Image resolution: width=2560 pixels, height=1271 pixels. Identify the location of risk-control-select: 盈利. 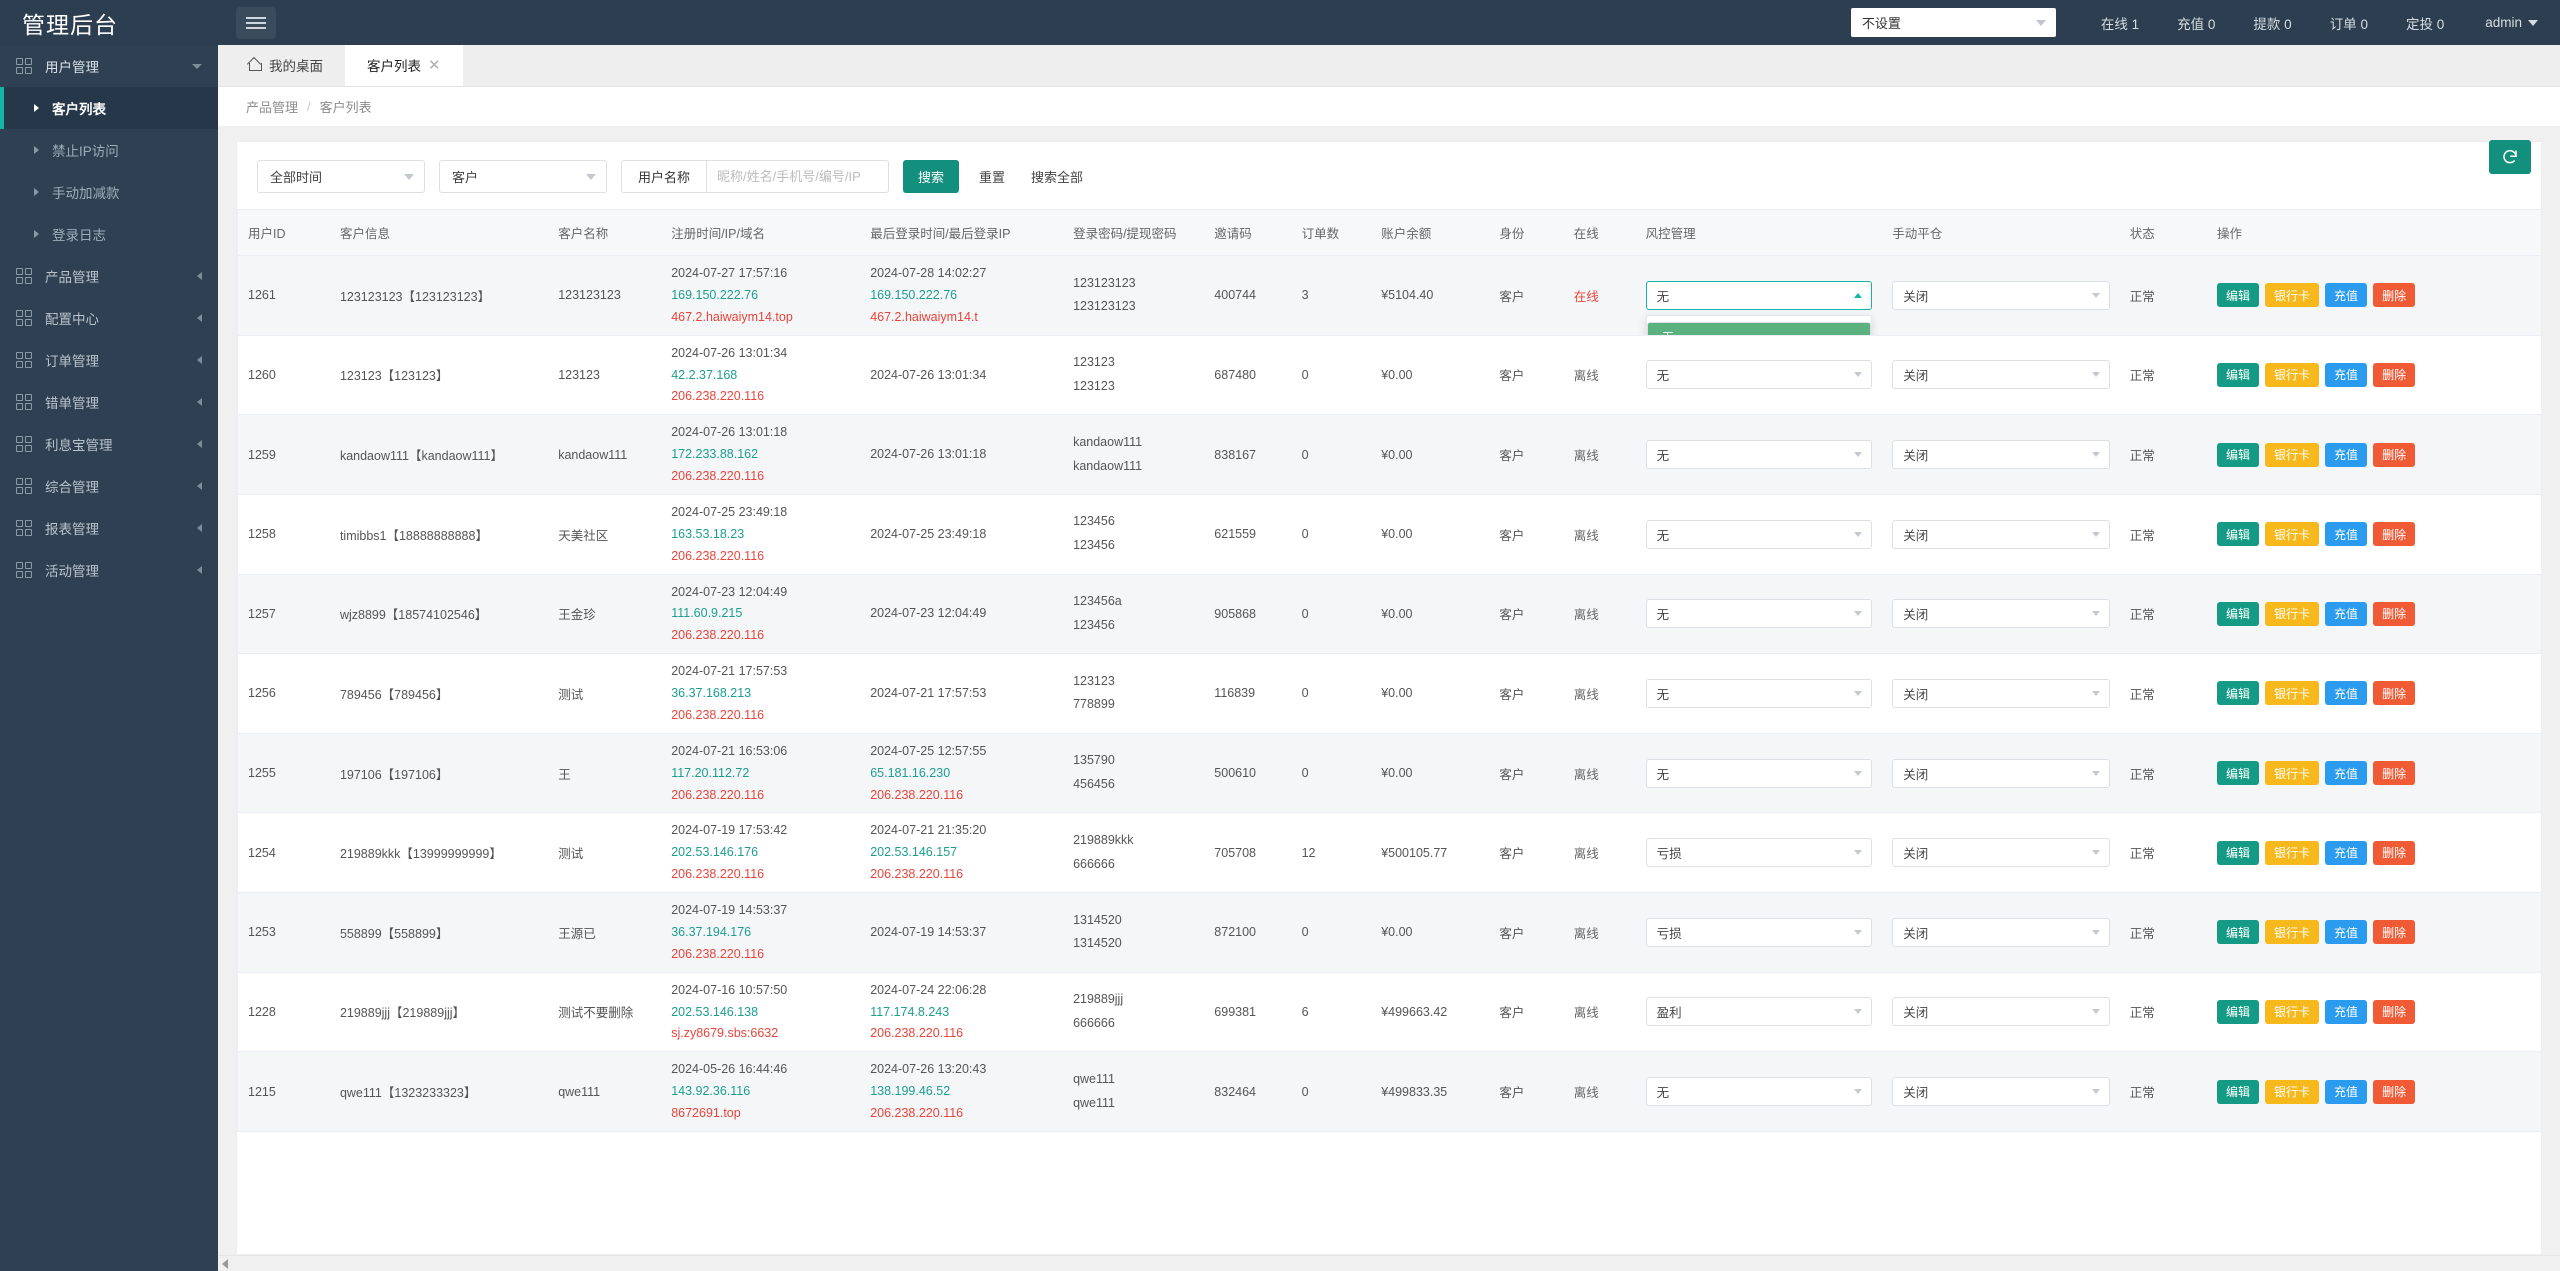
(1759, 1012).